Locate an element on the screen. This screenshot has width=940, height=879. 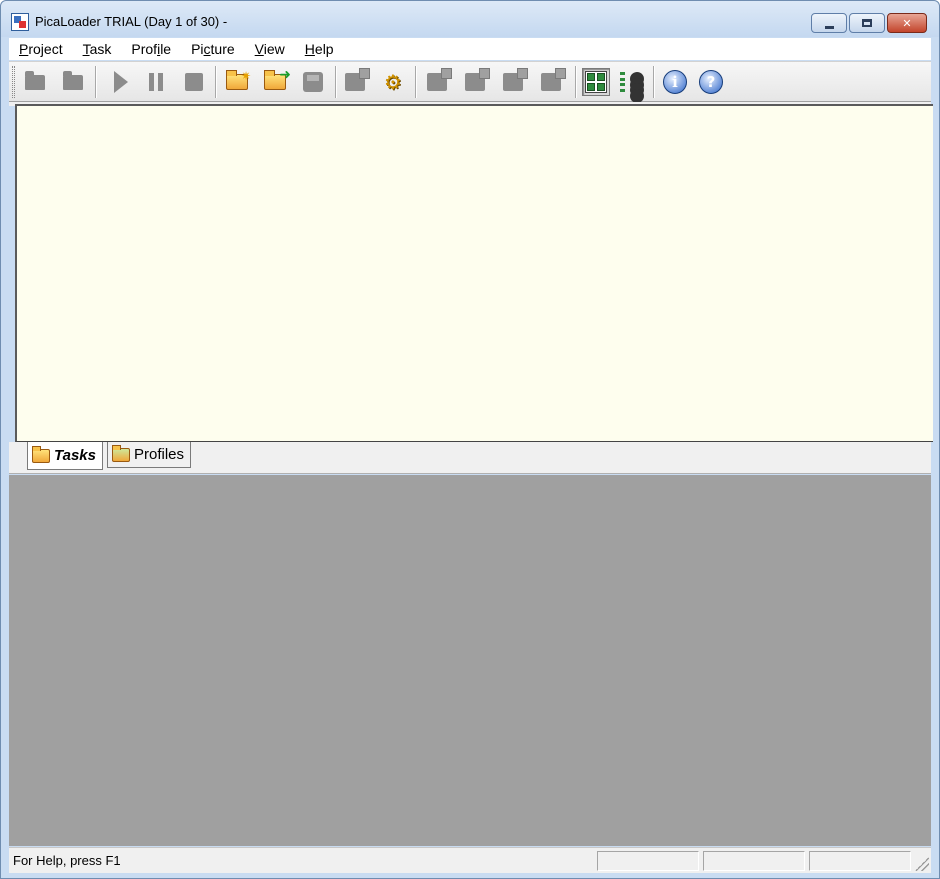
menu-project: Project is located at coordinates (41, 49).